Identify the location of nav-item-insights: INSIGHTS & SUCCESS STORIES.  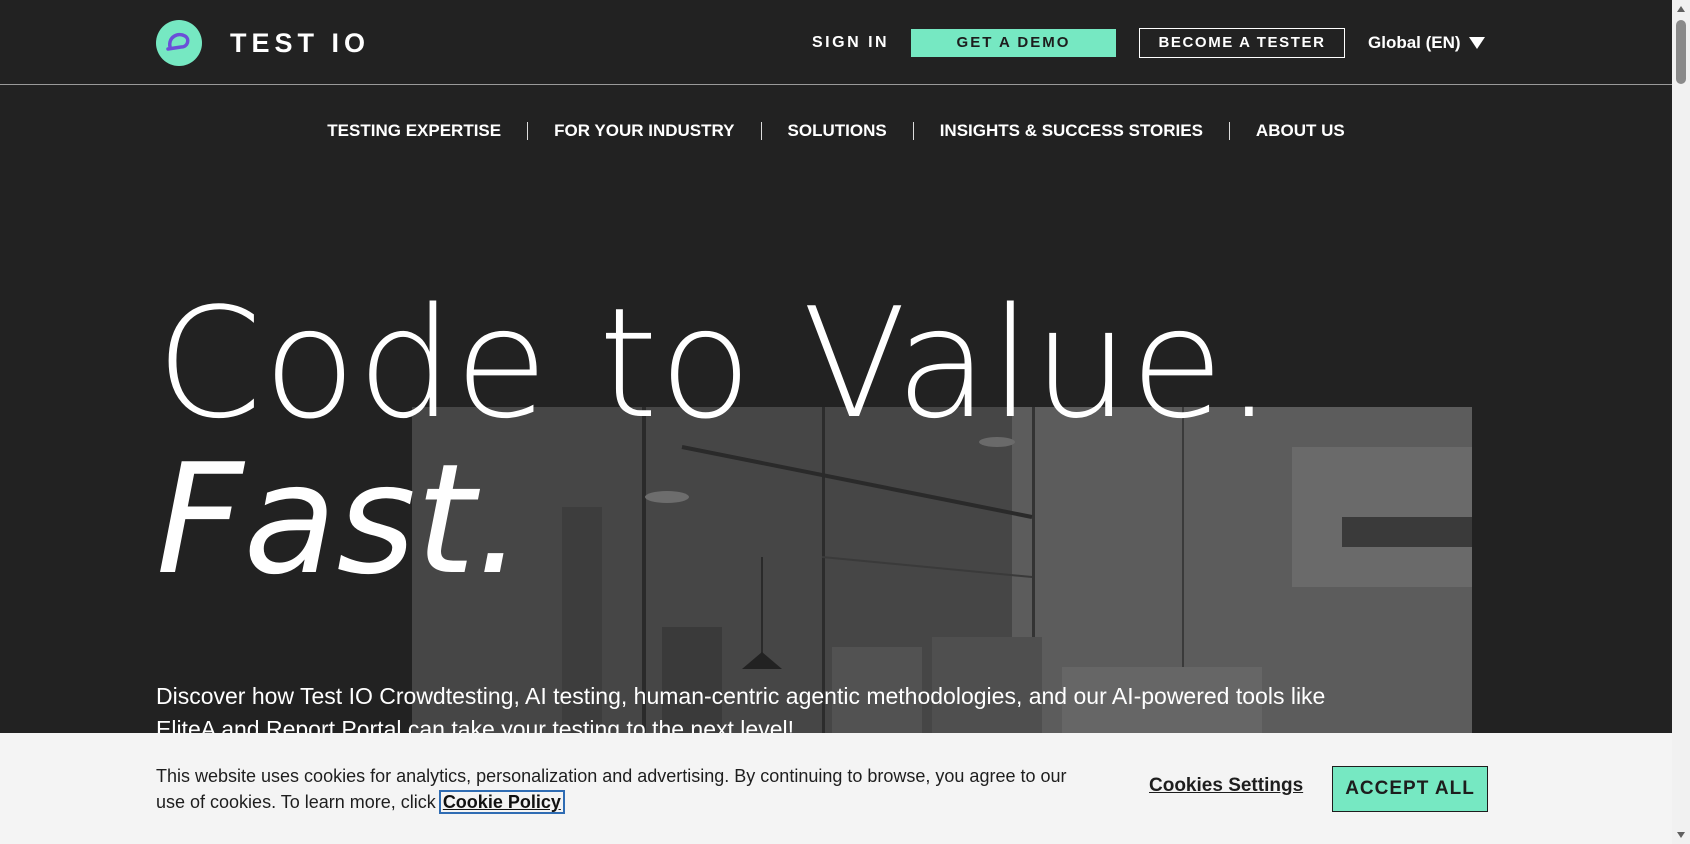
(1071, 131).